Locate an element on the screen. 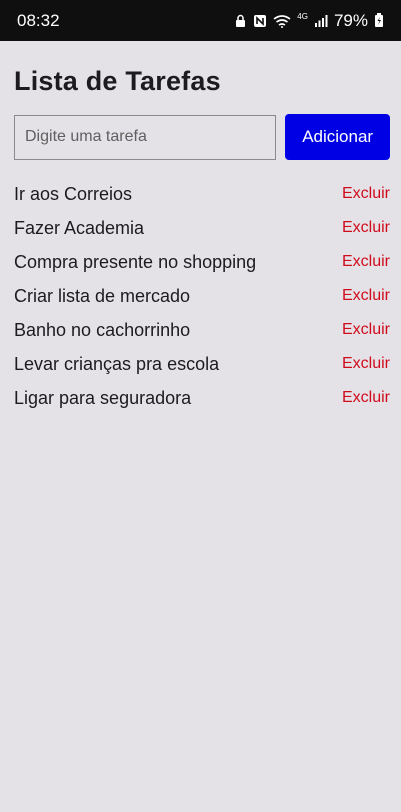 The height and width of the screenshot is (812, 401). battery-percentage: 79% is located at coordinates (350, 20).